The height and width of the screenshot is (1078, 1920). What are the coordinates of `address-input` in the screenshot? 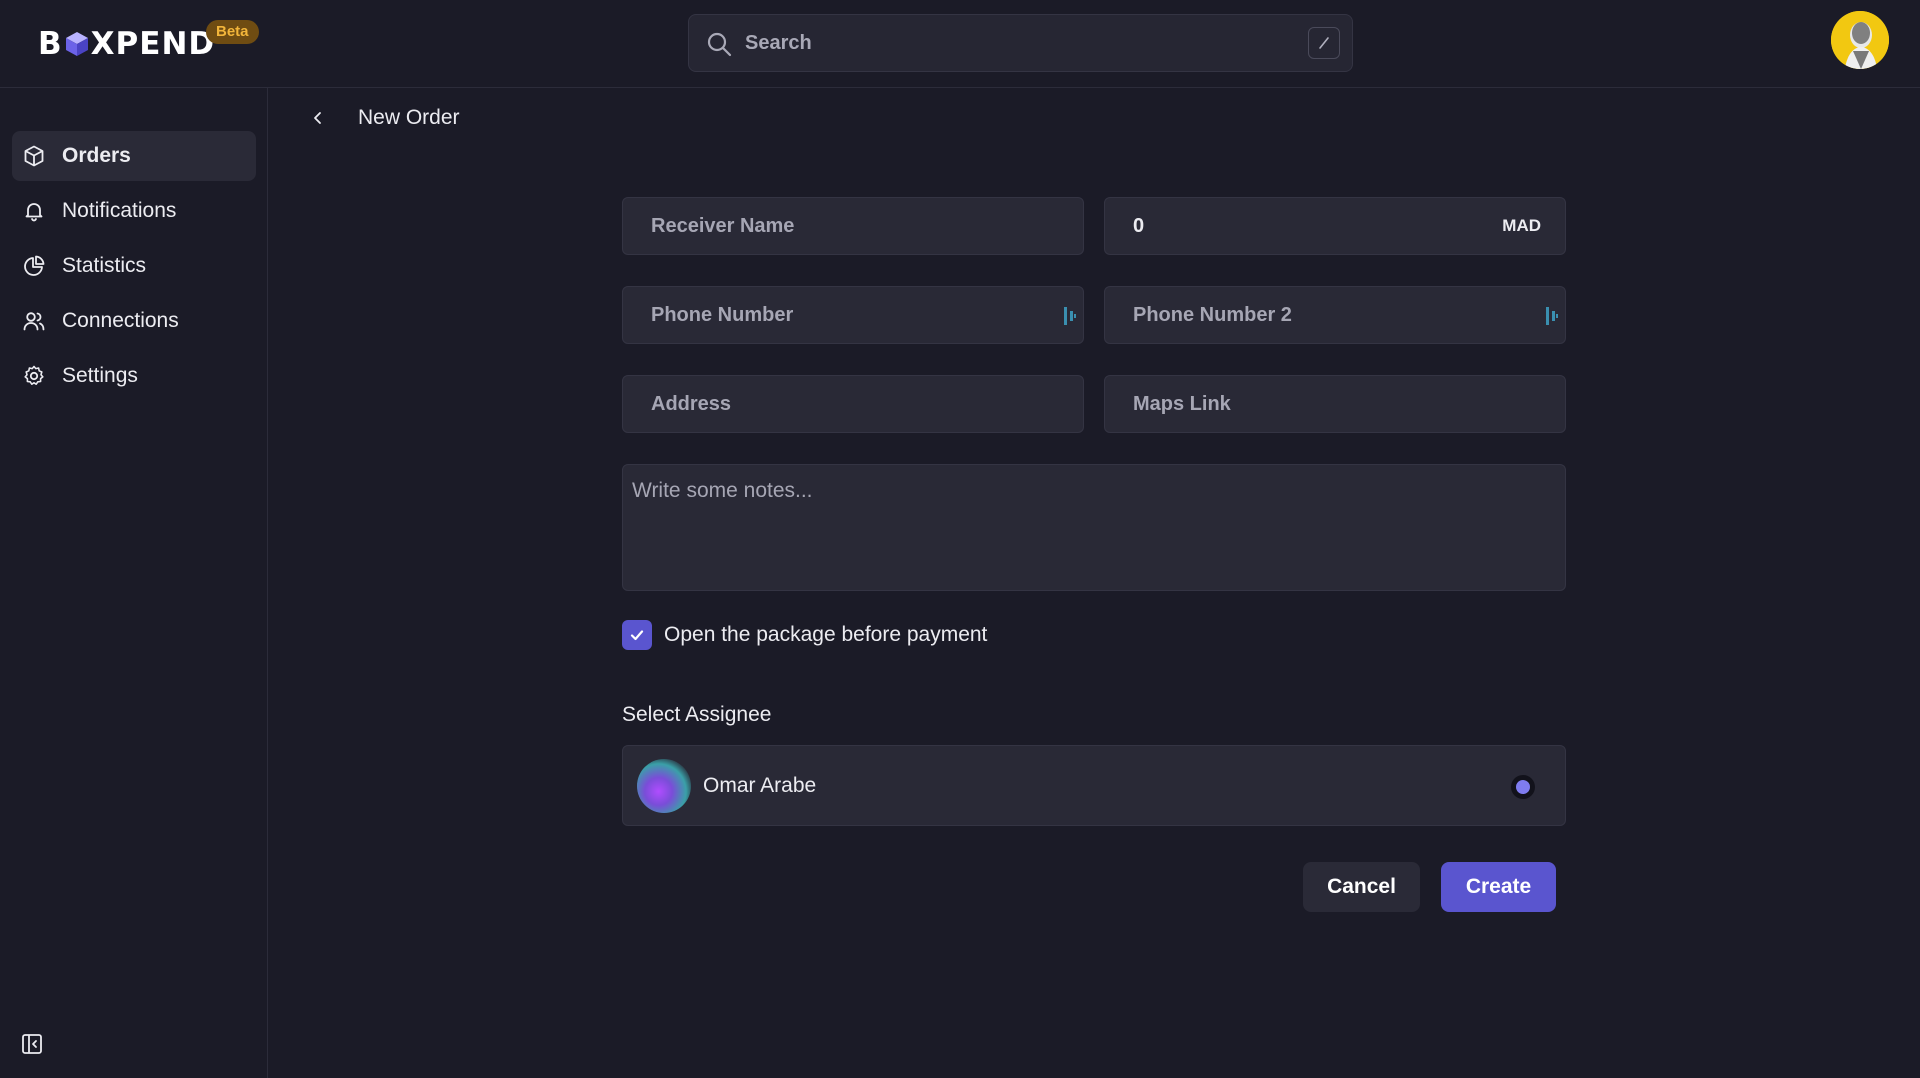 It's located at (853, 404).